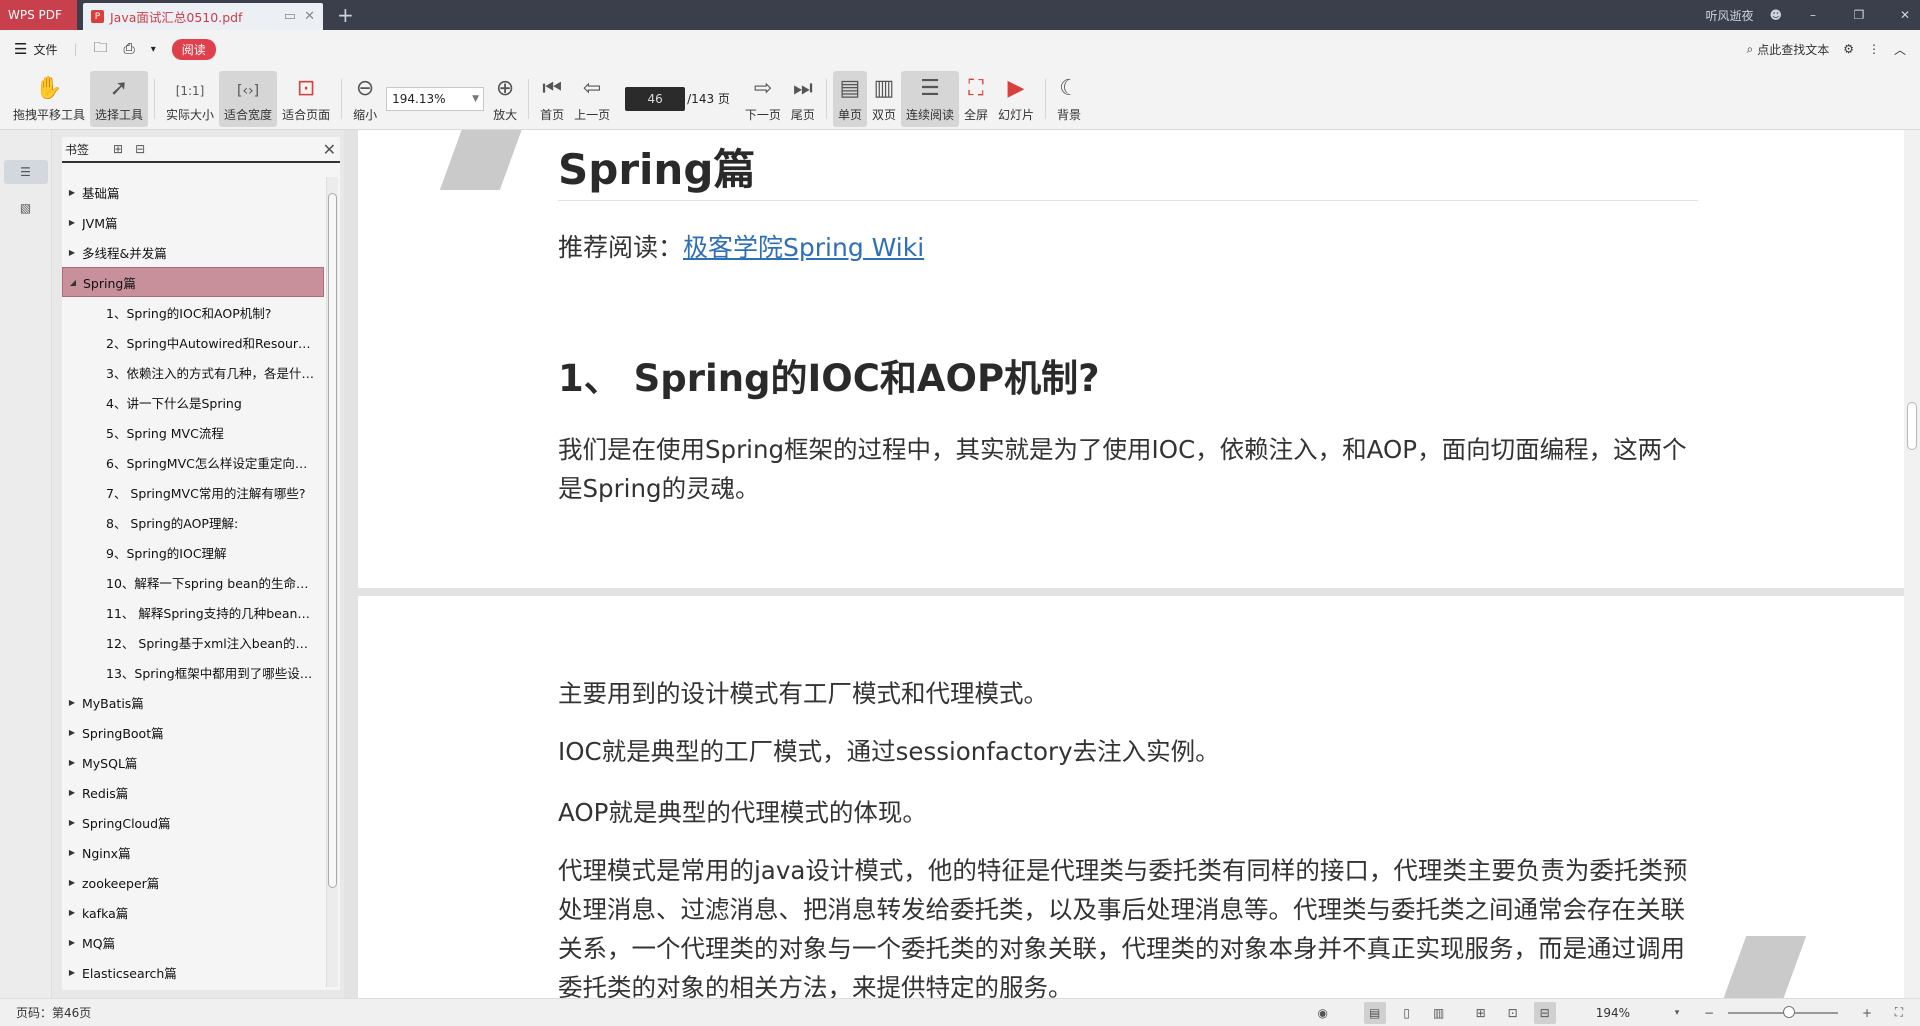 This screenshot has height=1026, width=1920. Describe the element at coordinates (1544, 1012) in the screenshot. I see `fit-width-icon: ⊟` at that location.